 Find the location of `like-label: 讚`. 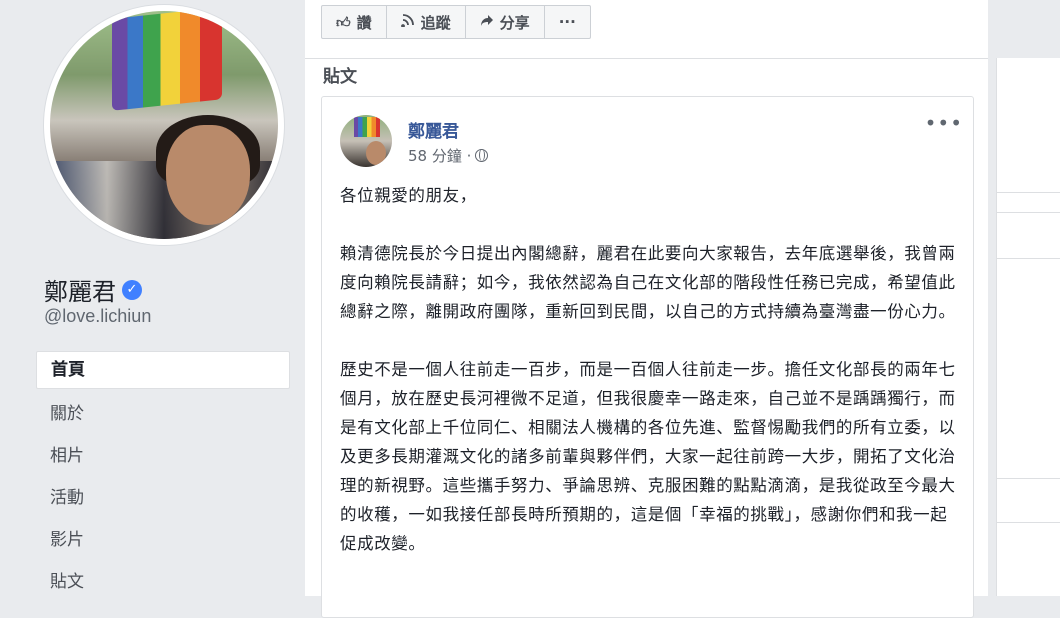

like-label: 讚 is located at coordinates (364, 22).